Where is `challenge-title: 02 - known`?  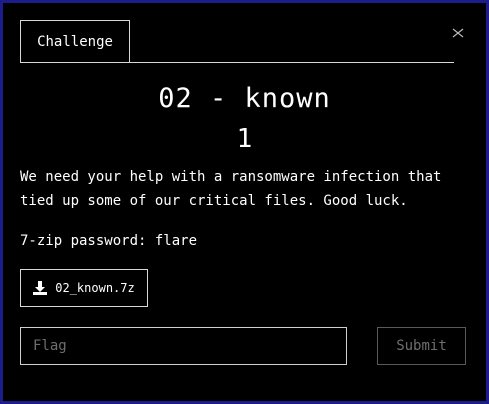 challenge-title: 02 - known is located at coordinates (244, 98).